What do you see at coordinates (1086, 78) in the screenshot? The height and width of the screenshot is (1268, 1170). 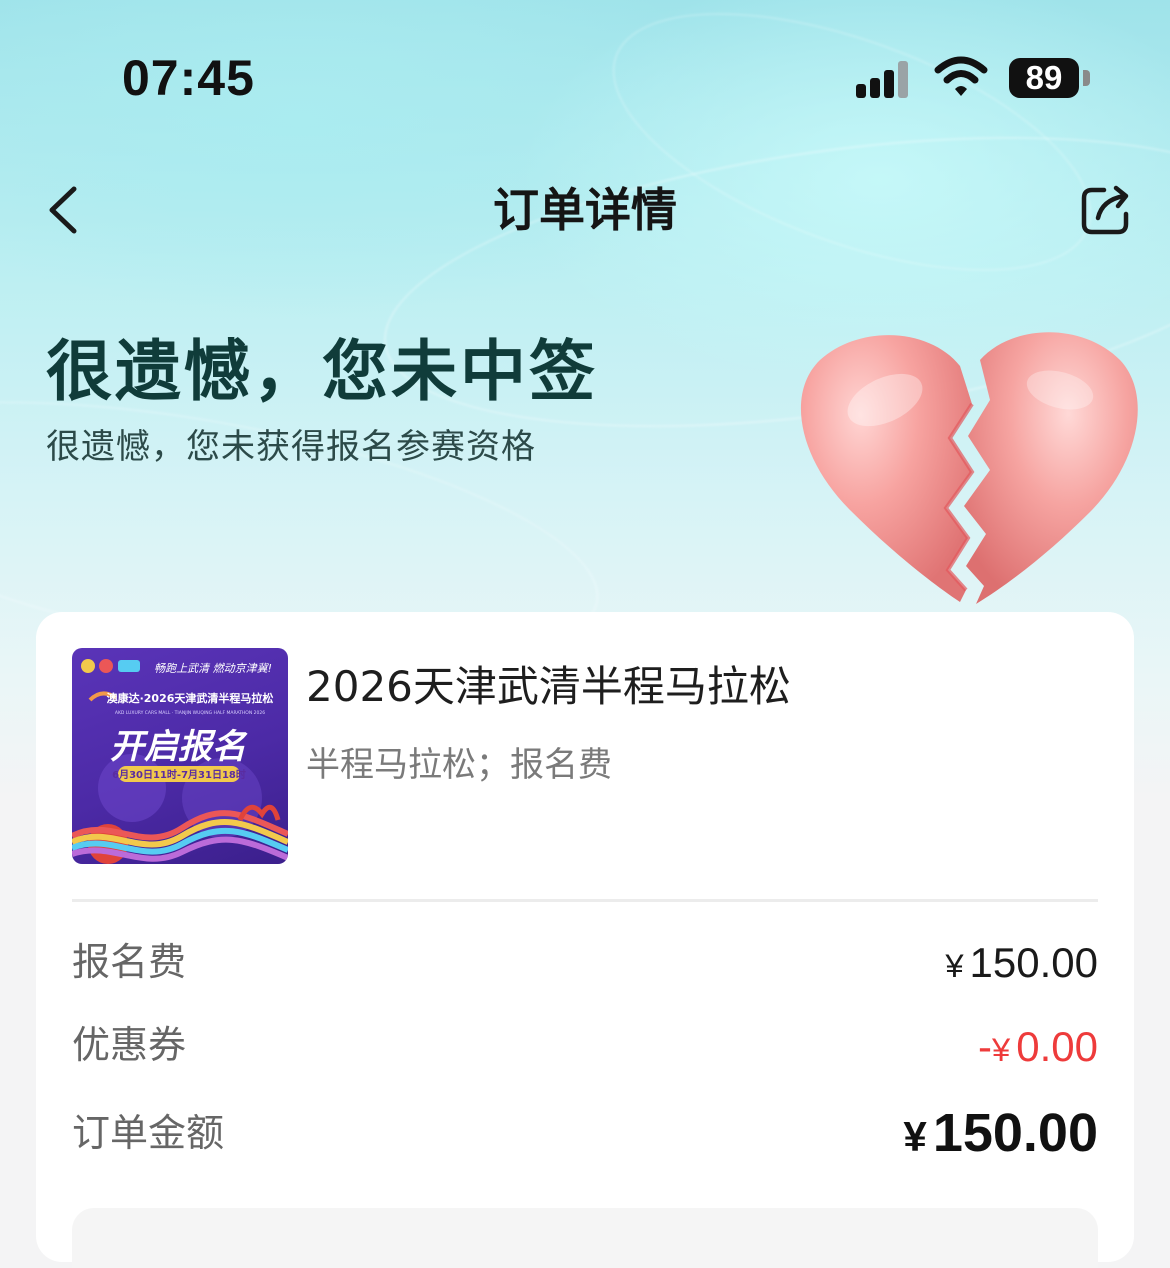 I see `battery-tip` at bounding box center [1086, 78].